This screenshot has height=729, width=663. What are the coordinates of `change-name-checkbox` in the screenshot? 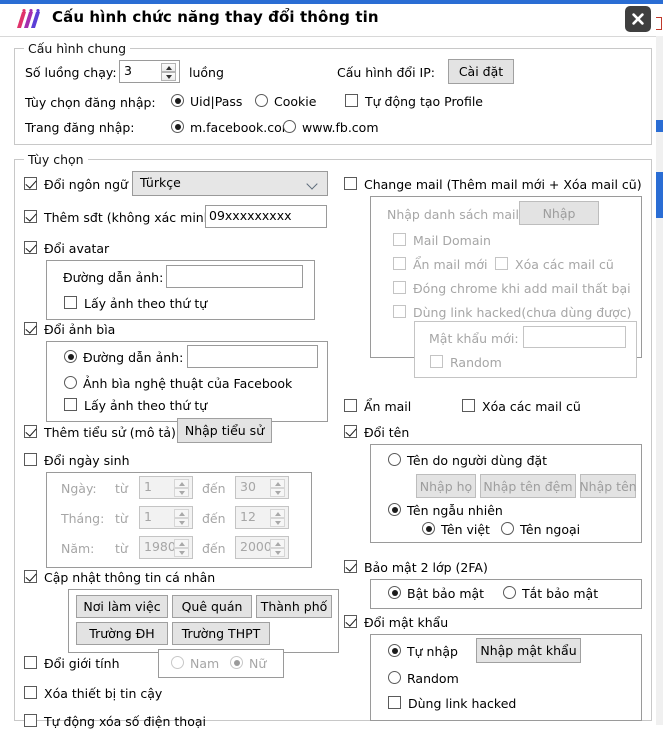 It's located at (350, 431).